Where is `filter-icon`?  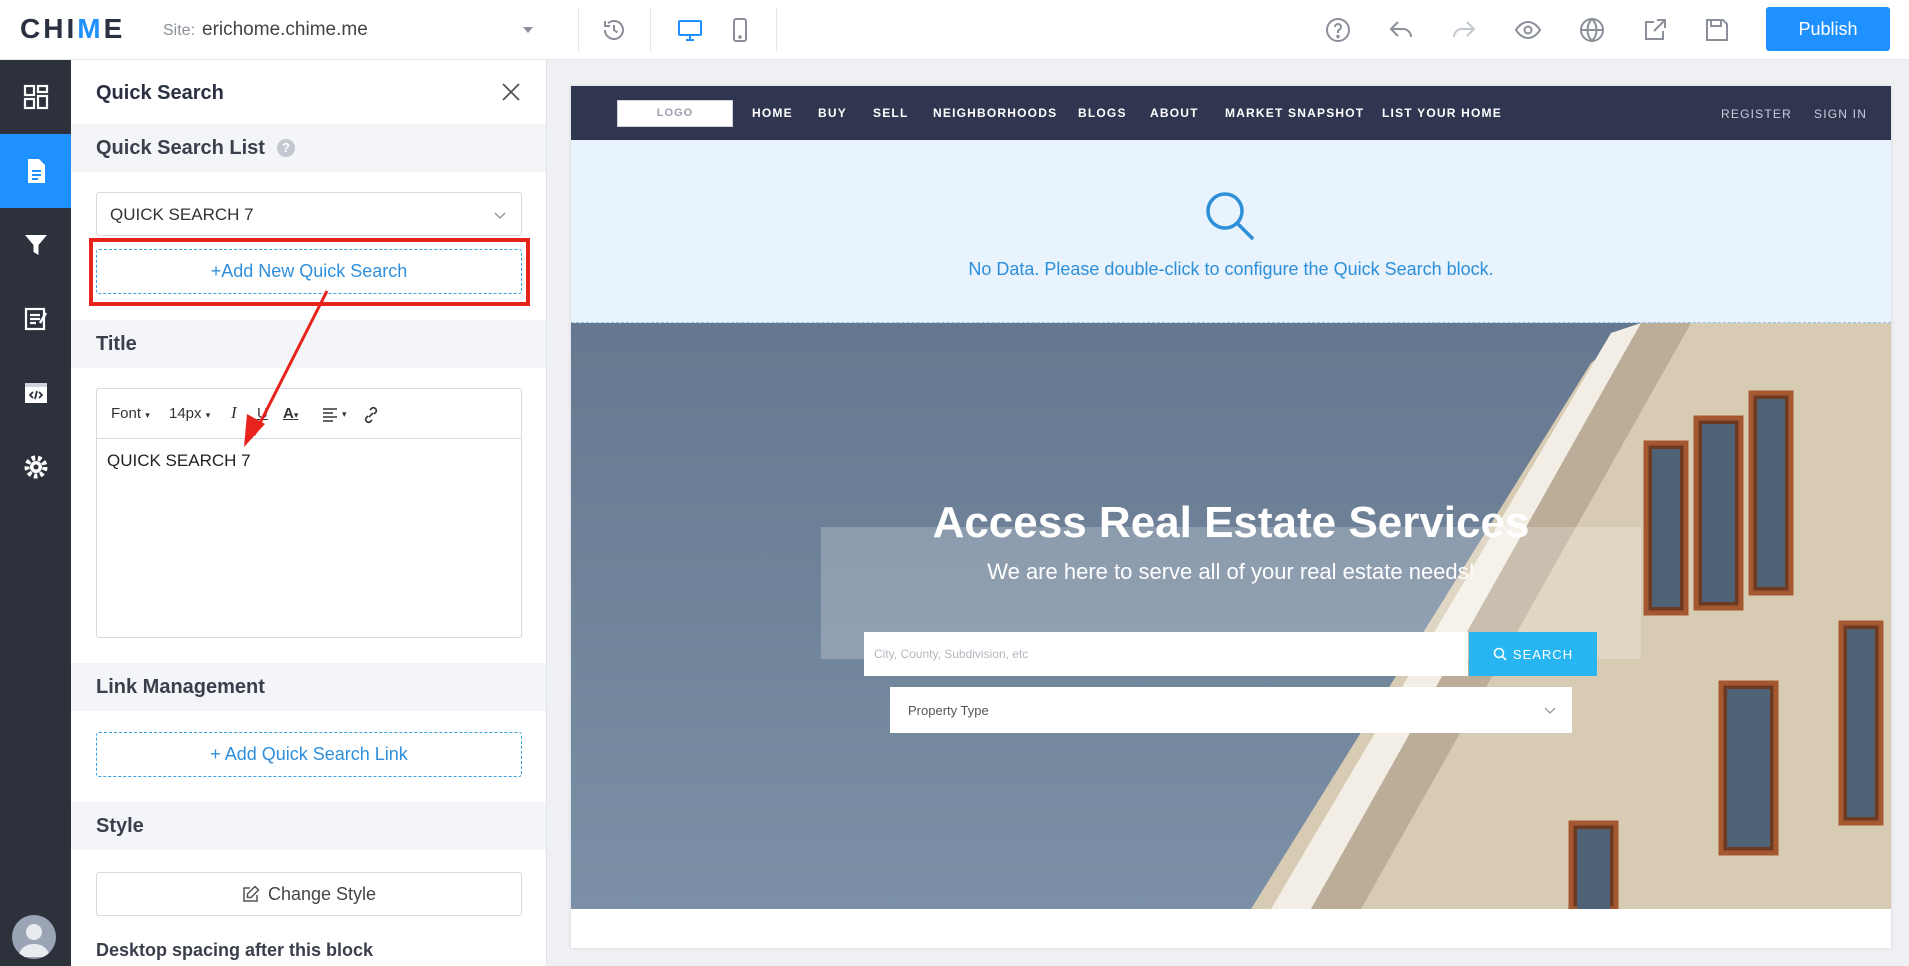
filter-icon is located at coordinates (35, 245).